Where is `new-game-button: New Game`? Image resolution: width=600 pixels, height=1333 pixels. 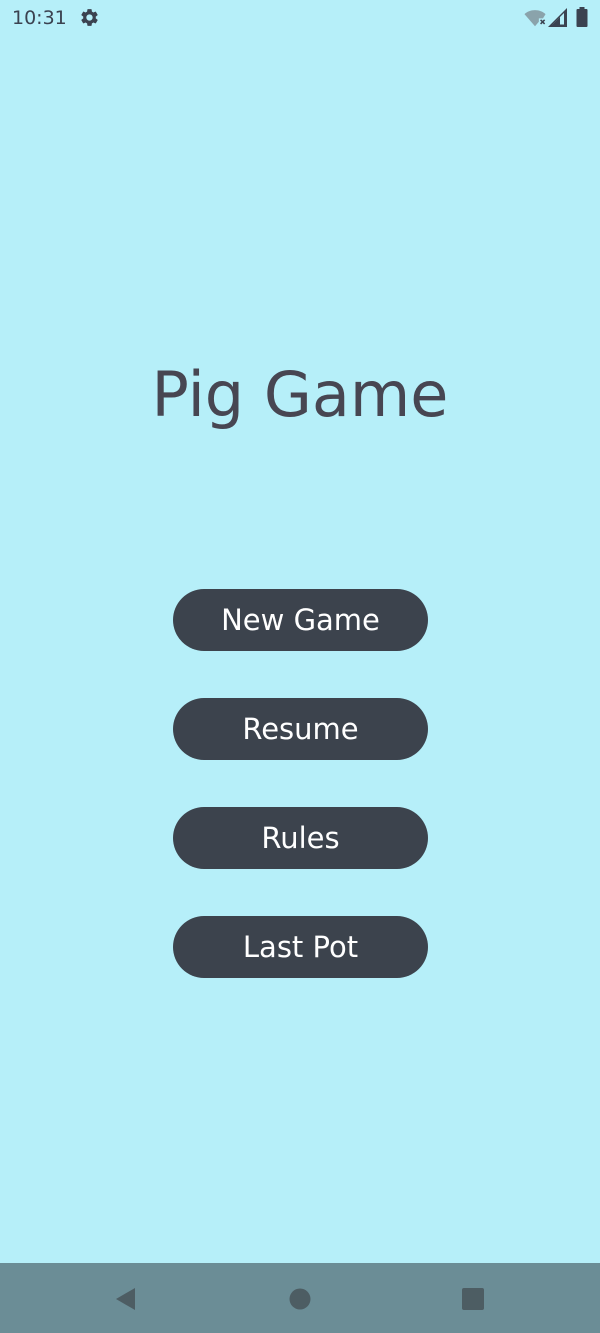
new-game-button: New Game is located at coordinates (300, 620).